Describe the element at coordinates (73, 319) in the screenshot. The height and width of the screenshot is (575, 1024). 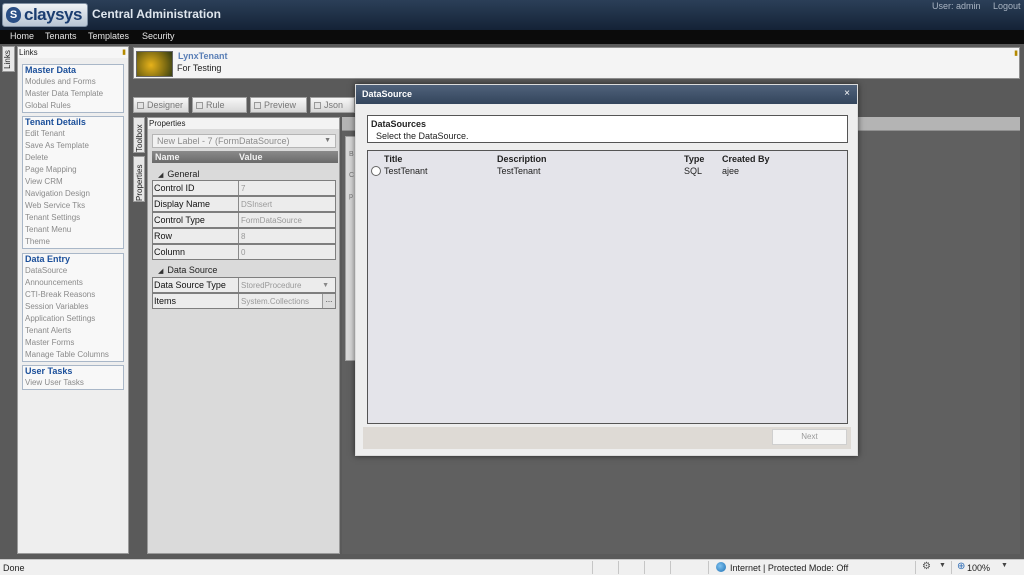
I see `link-application-settings: Application Settings` at that location.